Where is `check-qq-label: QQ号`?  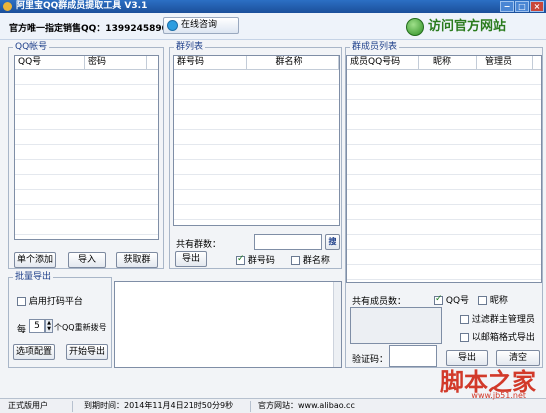
check-qq-label: QQ号 is located at coordinates (457, 301).